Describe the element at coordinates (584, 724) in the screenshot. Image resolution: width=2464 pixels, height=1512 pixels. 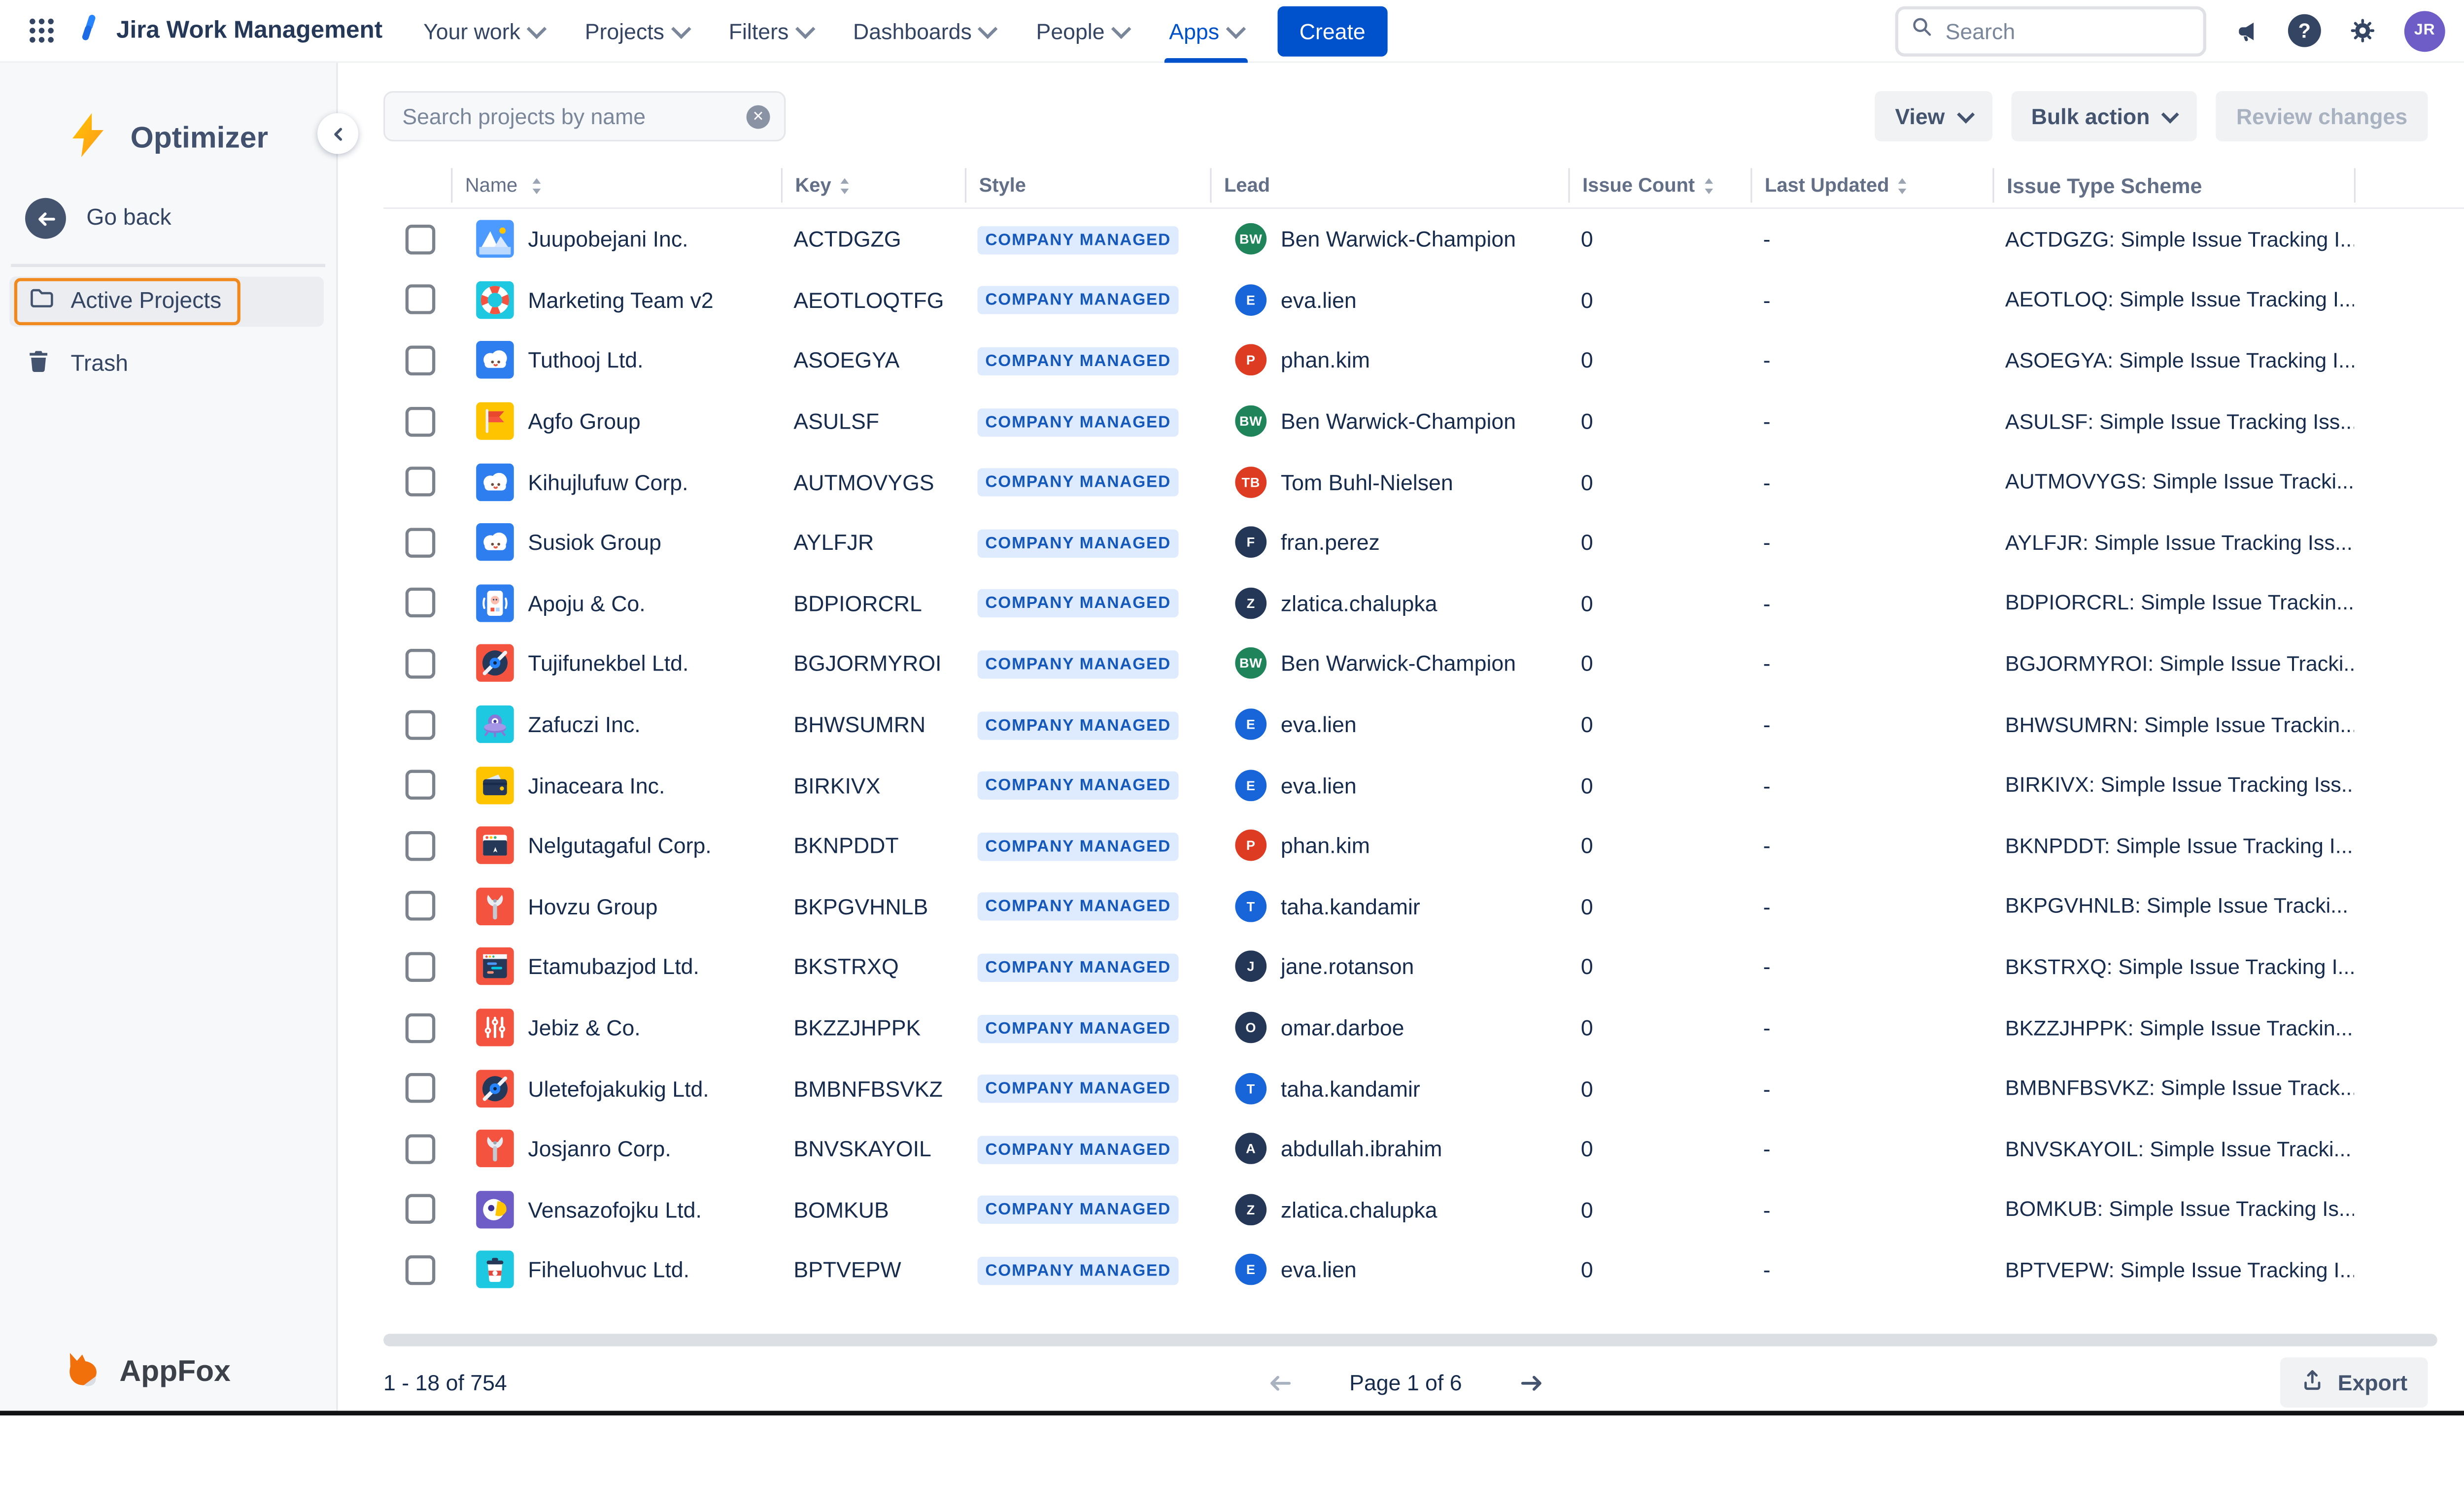
I see `project-name: Zafuczi Inc.` at that location.